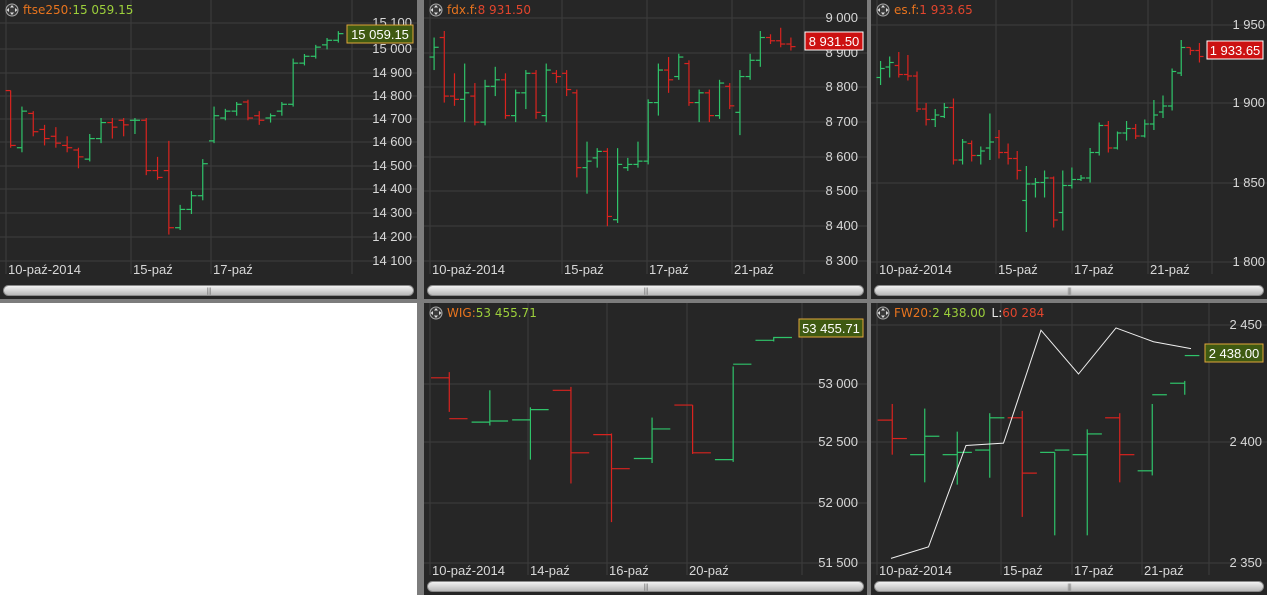 The width and height of the screenshot is (1267, 595). What do you see at coordinates (392, 95) in the screenshot?
I see `y-tick-label: 14 800` at bounding box center [392, 95].